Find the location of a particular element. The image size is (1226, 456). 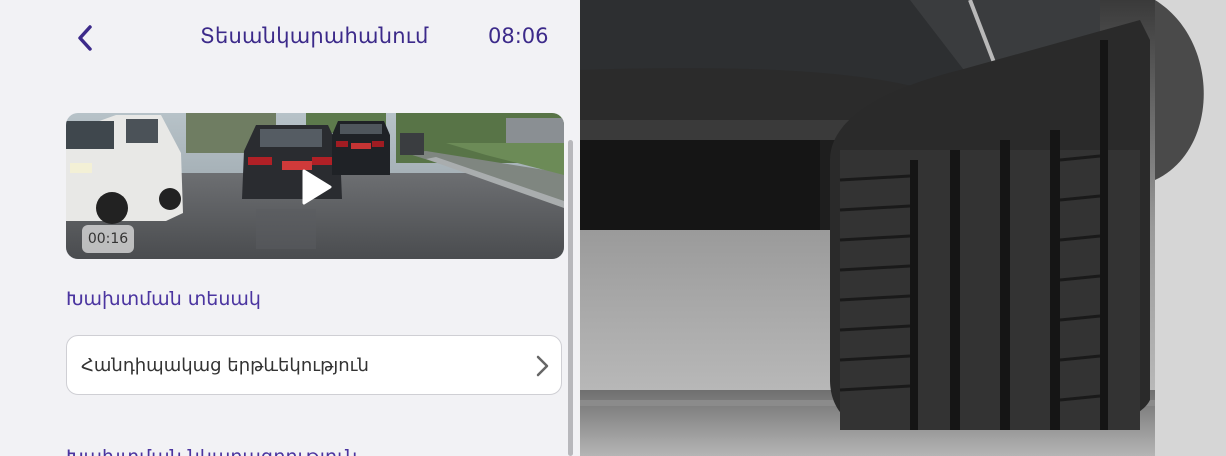

play-icon is located at coordinates (317, 187).